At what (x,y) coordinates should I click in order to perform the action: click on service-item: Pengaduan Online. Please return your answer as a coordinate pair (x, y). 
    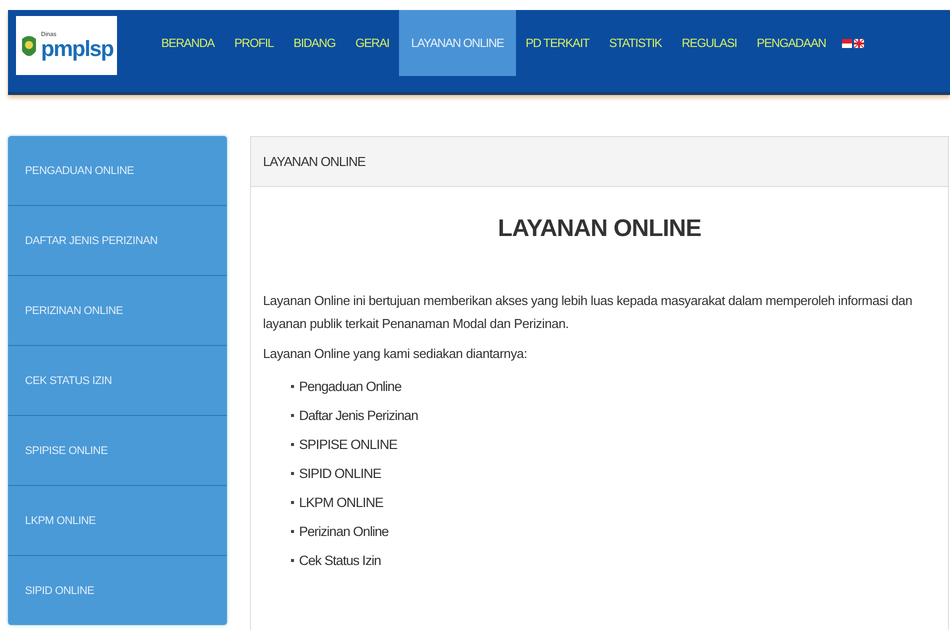
    Looking at the image, I should click on (350, 387).